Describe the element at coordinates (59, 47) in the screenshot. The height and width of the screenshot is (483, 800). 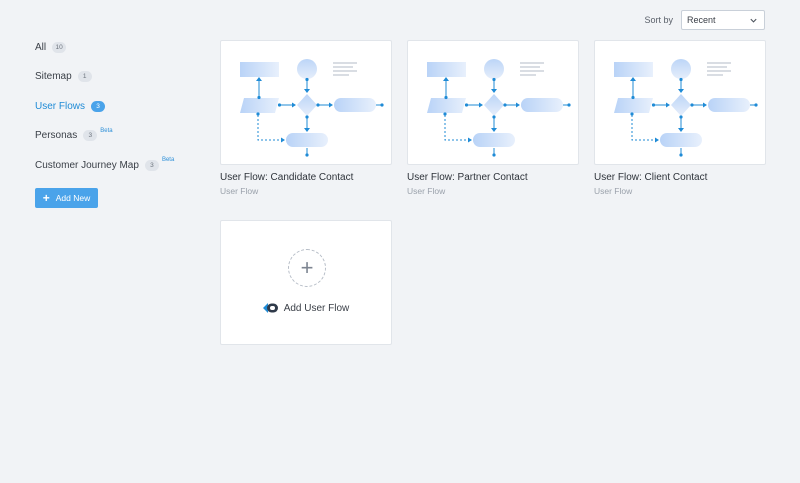
I see `count-badge: 10` at that location.